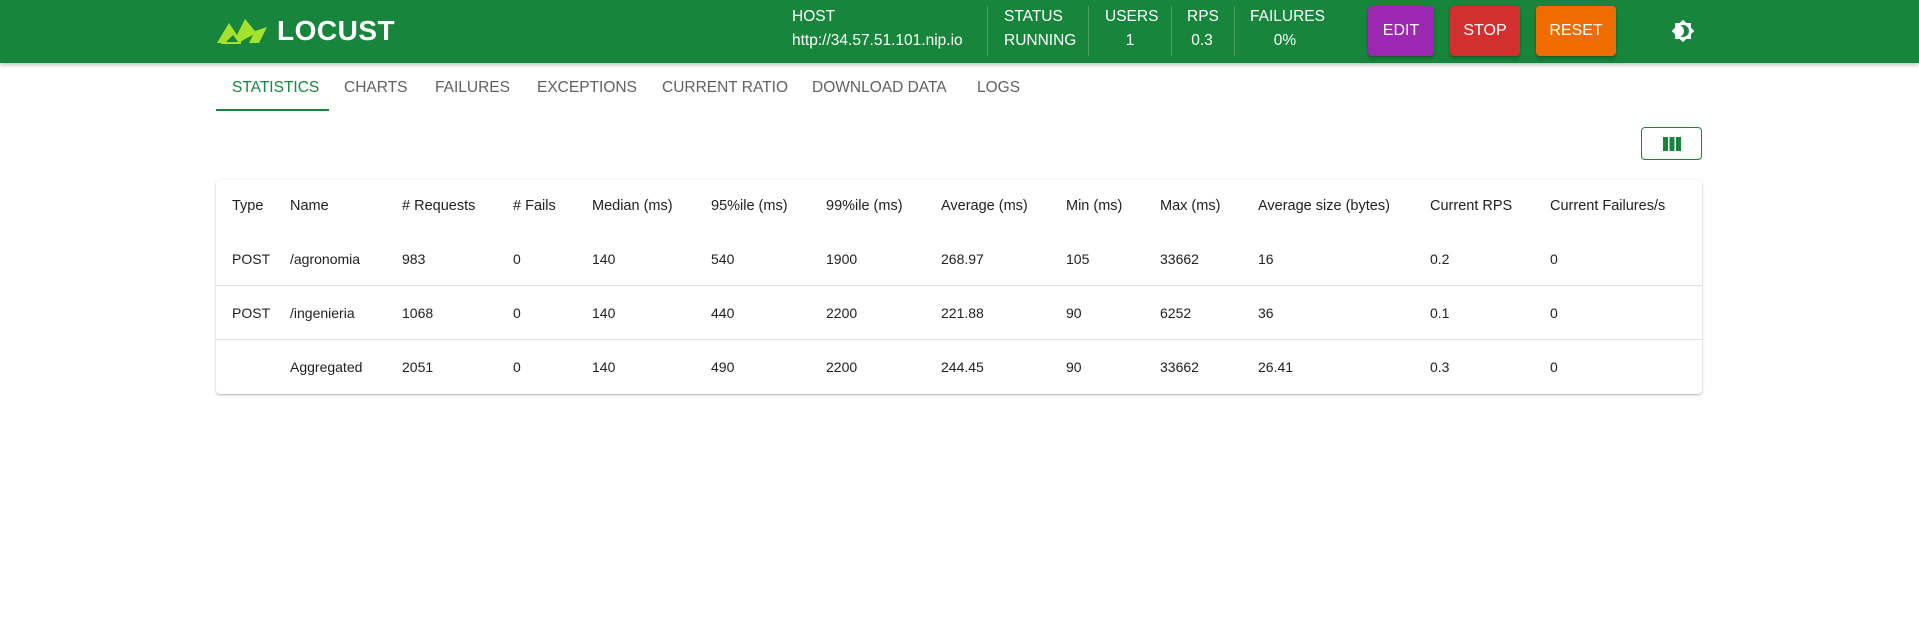 This screenshot has width=1919, height=627. Describe the element at coordinates (1266, 312) in the screenshot. I see `table-cell: 36` at that location.